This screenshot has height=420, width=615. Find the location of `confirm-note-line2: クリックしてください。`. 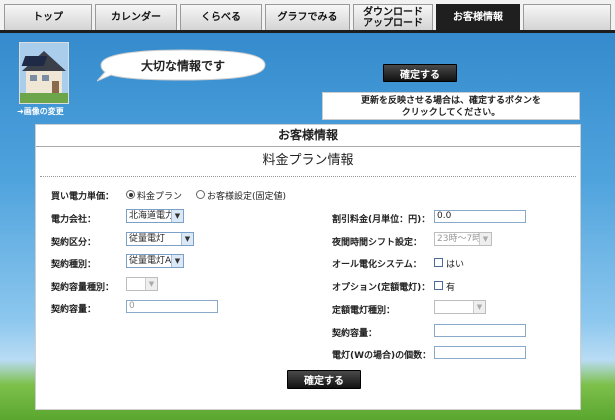

confirm-note-line2: クリックしてください。 is located at coordinates (451, 113).